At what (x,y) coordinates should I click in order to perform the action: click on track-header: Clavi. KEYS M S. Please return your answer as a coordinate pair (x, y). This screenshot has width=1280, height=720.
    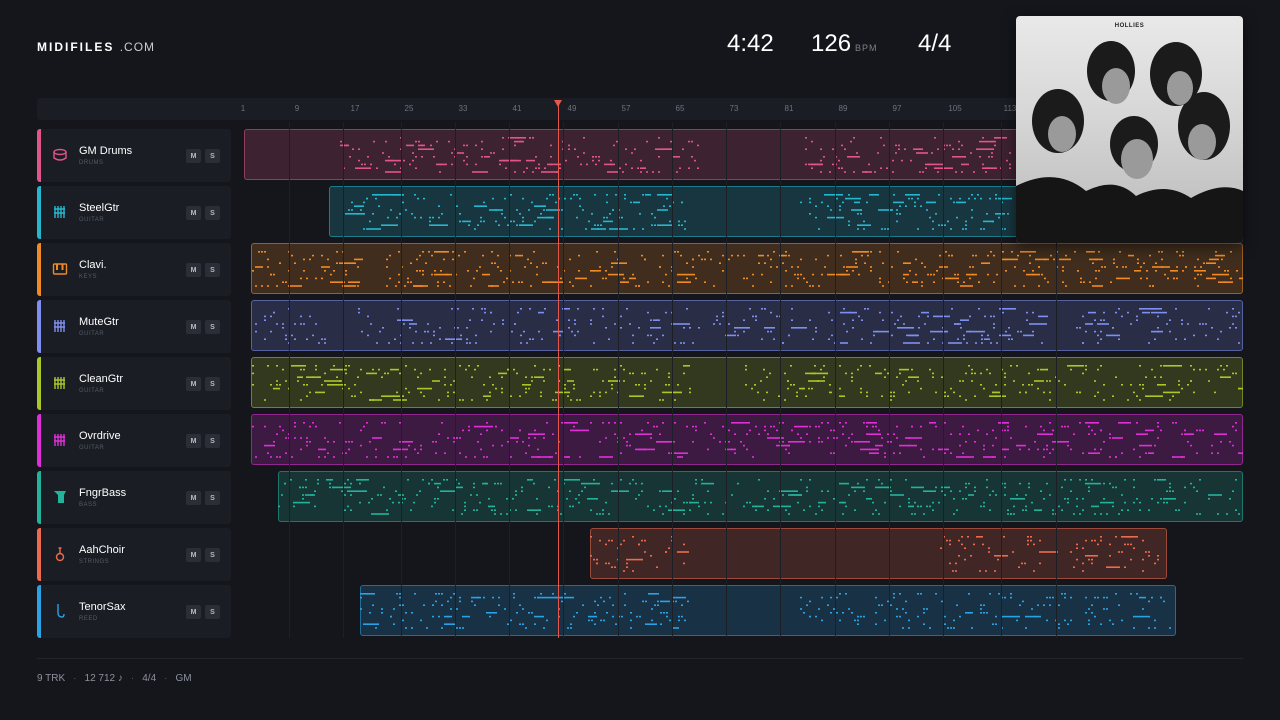
    Looking at the image, I should click on (134, 269).